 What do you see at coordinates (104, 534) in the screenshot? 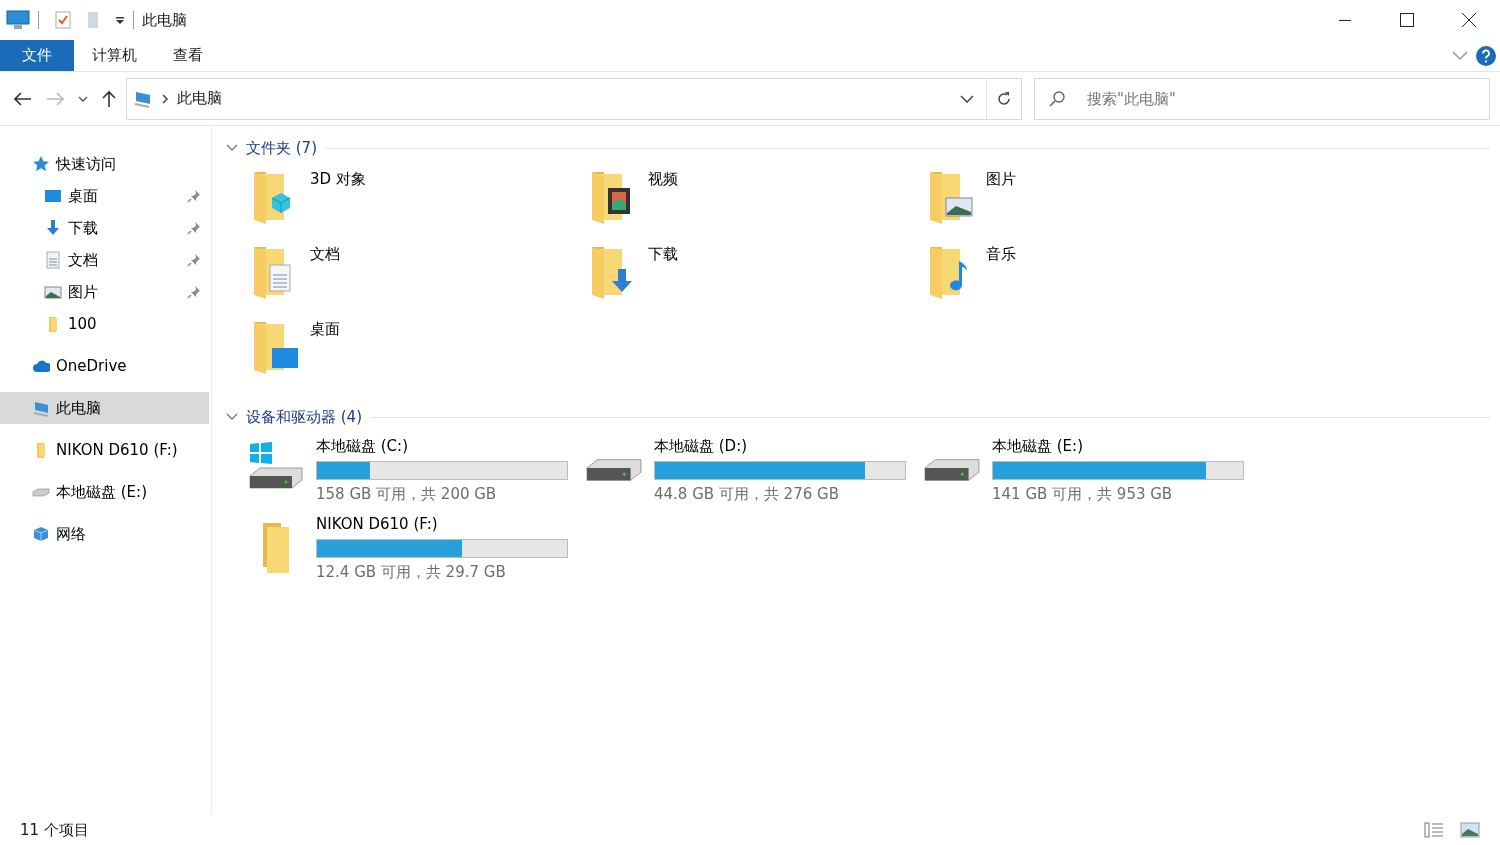
I see `nav-item: 网络` at bounding box center [104, 534].